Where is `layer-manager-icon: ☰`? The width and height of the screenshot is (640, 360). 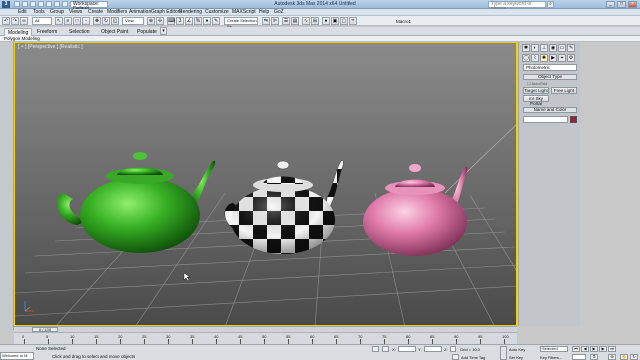
layer-manager-icon: ☰ is located at coordinates (286, 21).